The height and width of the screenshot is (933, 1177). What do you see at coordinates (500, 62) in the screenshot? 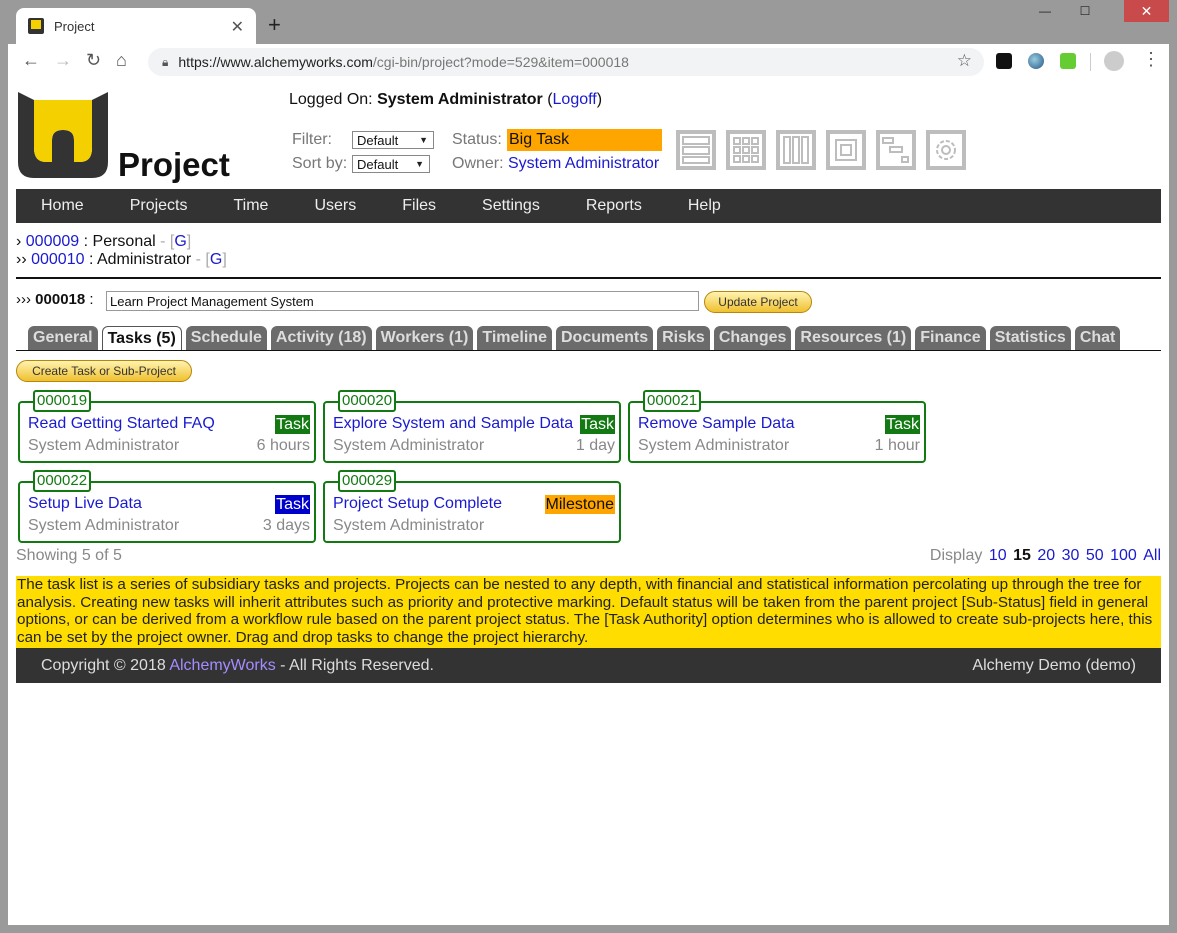
I see `url-path: /cgi-bin/project?mode=529&item=000018` at bounding box center [500, 62].